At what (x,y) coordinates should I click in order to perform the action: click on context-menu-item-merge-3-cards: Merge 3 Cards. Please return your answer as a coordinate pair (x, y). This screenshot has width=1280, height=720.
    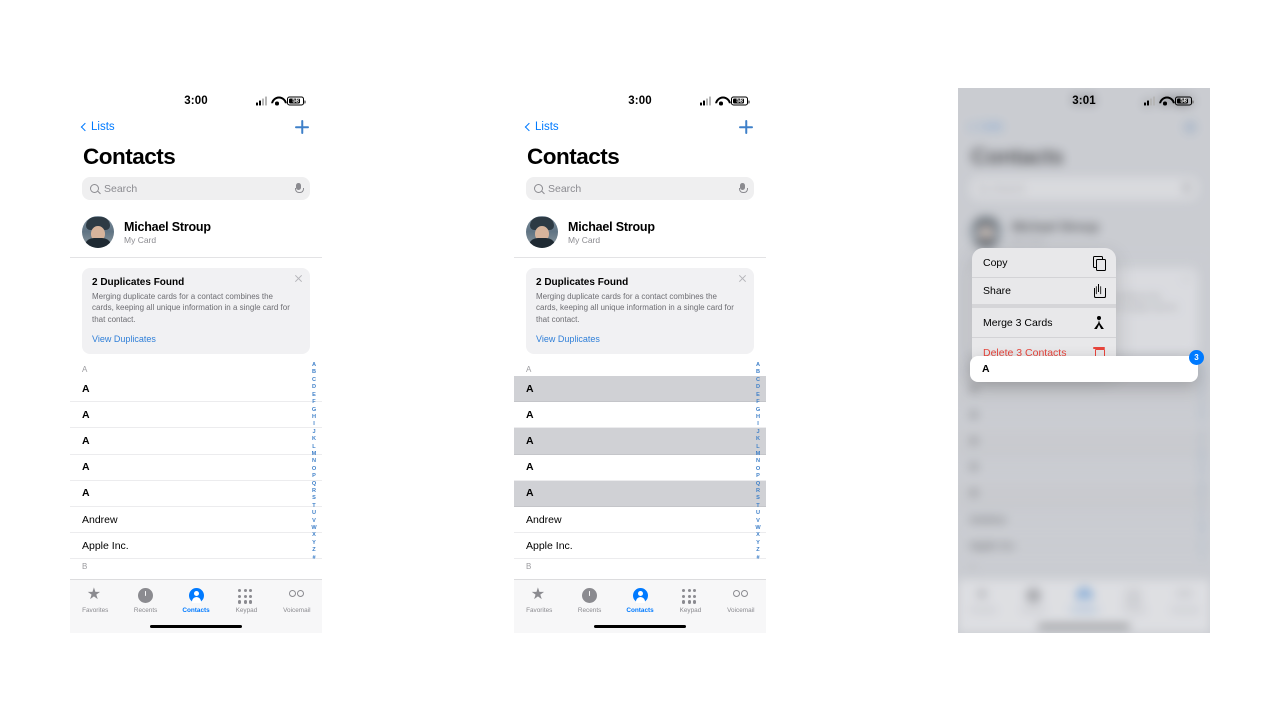
    Looking at the image, I should click on (1044, 323).